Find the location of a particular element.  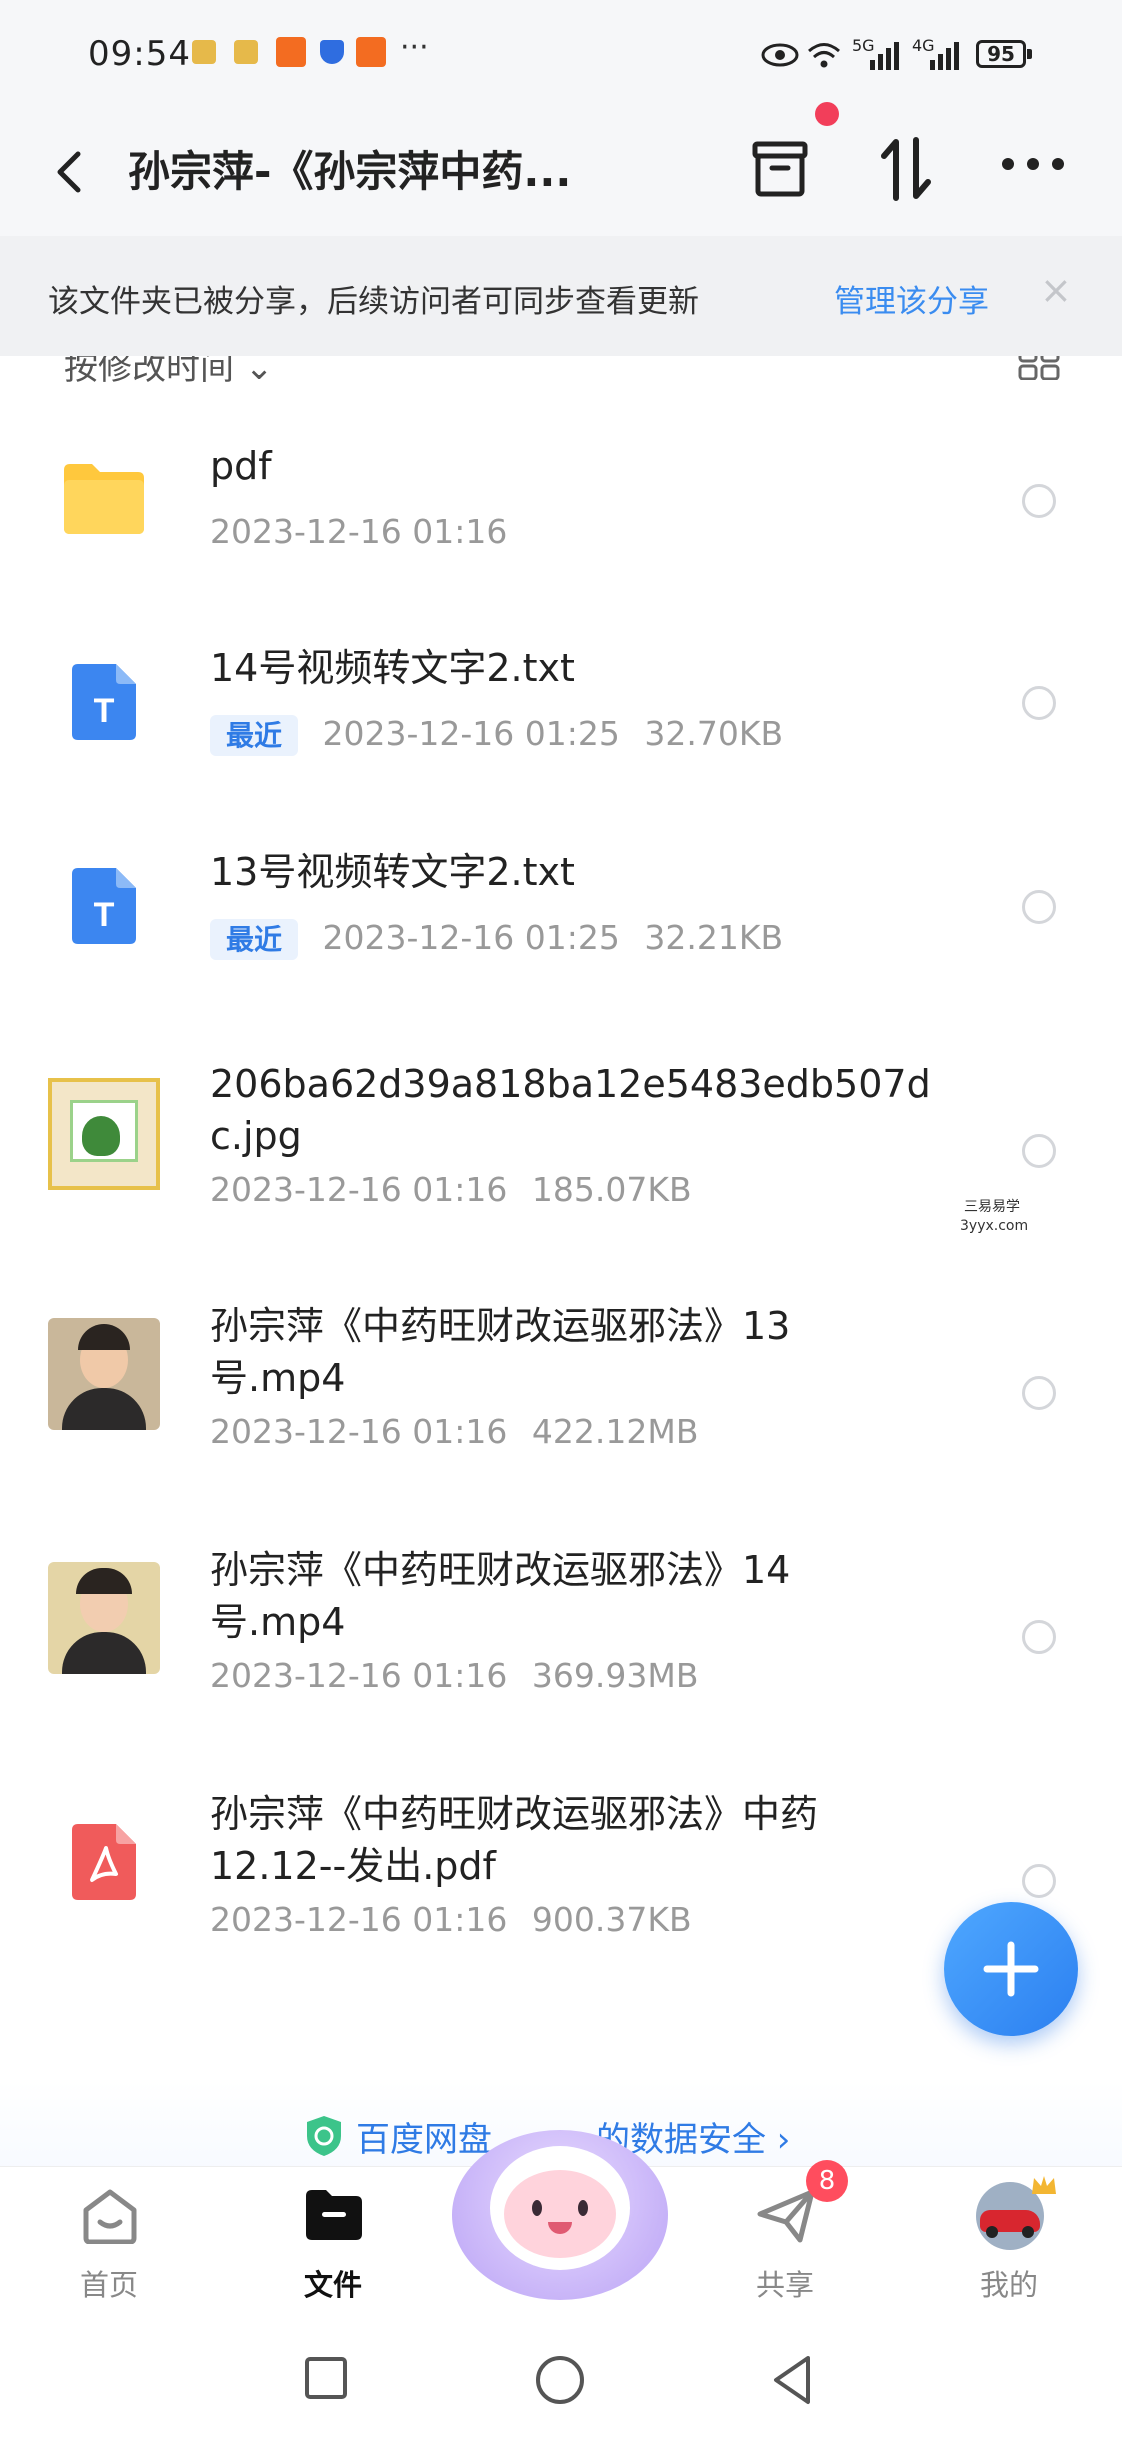

file-name: pdf is located at coordinates (241, 466).